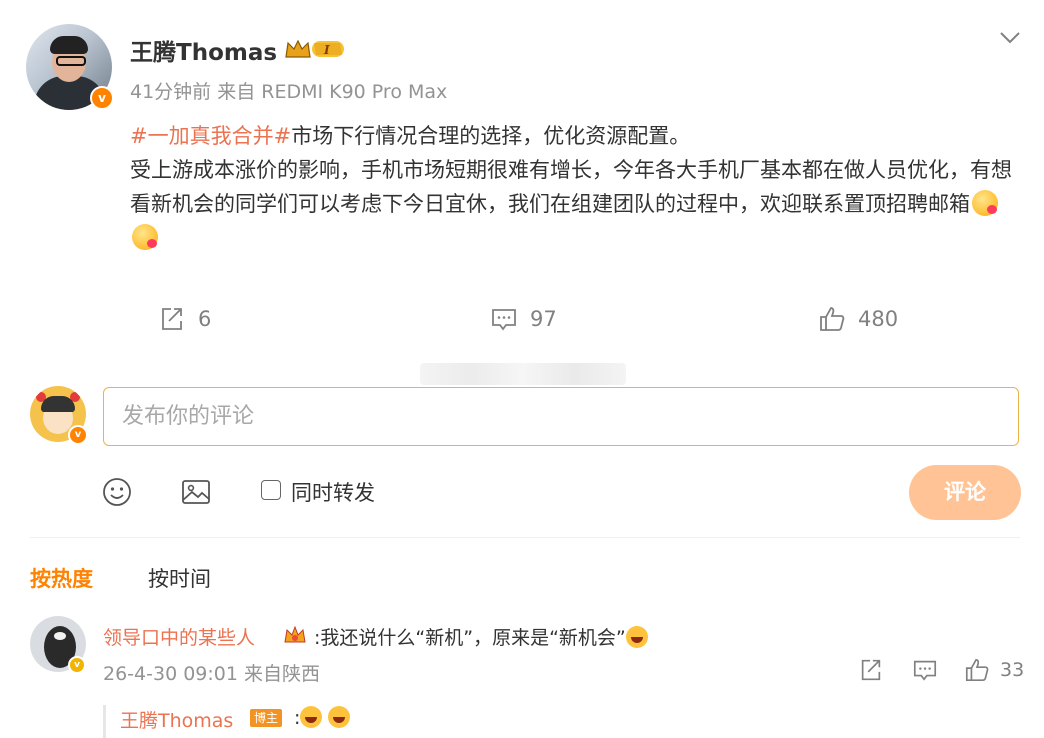  Describe the element at coordinates (523, 319) in the screenshot. I see `comment-button: 97` at that location.